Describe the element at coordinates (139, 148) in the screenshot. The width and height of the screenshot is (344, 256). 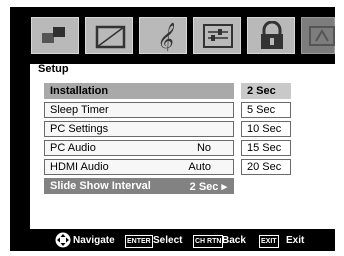
I see `pc-audio-item: PC Audio No` at that location.